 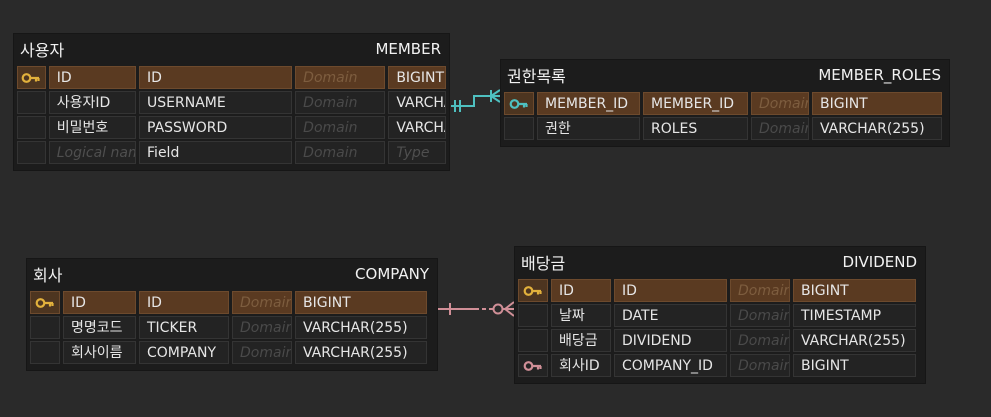 What do you see at coordinates (588, 128) in the screenshot?
I see `attribute-logical-name: 권한` at bounding box center [588, 128].